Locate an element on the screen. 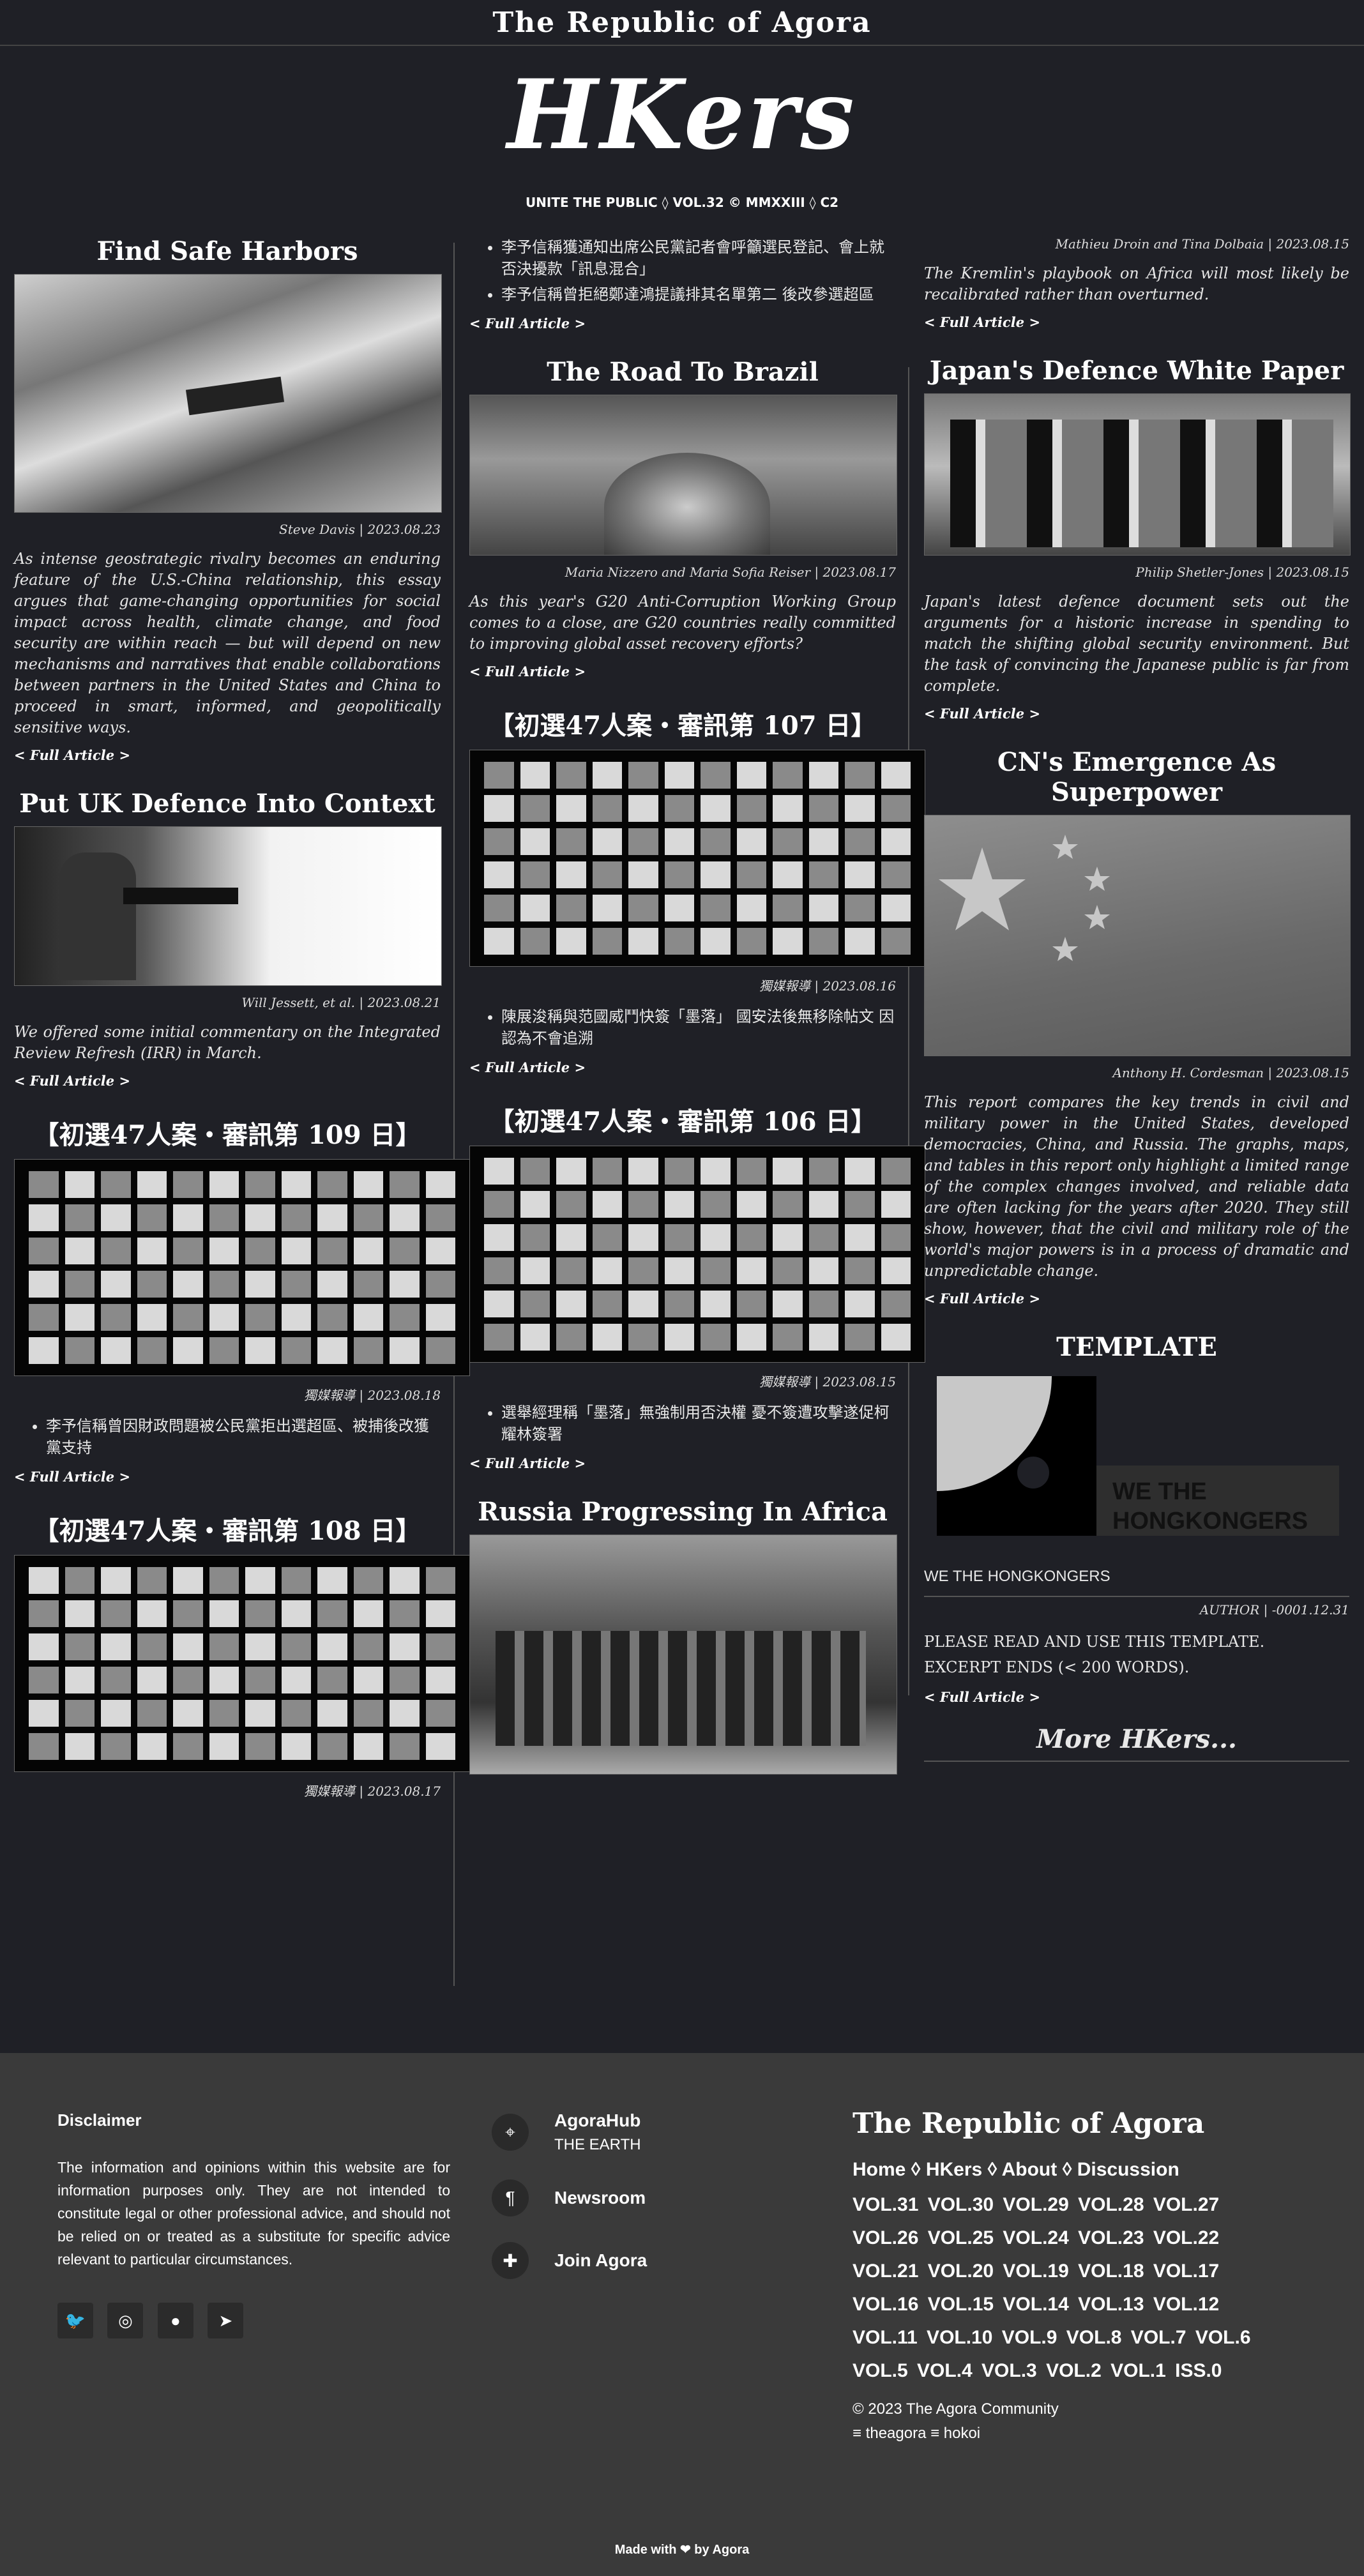 The image size is (1364, 2576). issue-subtitle: UNITE THE PUBLIC ◊ VOL.32 © MMXXIII ◊ C2 is located at coordinates (682, 203).